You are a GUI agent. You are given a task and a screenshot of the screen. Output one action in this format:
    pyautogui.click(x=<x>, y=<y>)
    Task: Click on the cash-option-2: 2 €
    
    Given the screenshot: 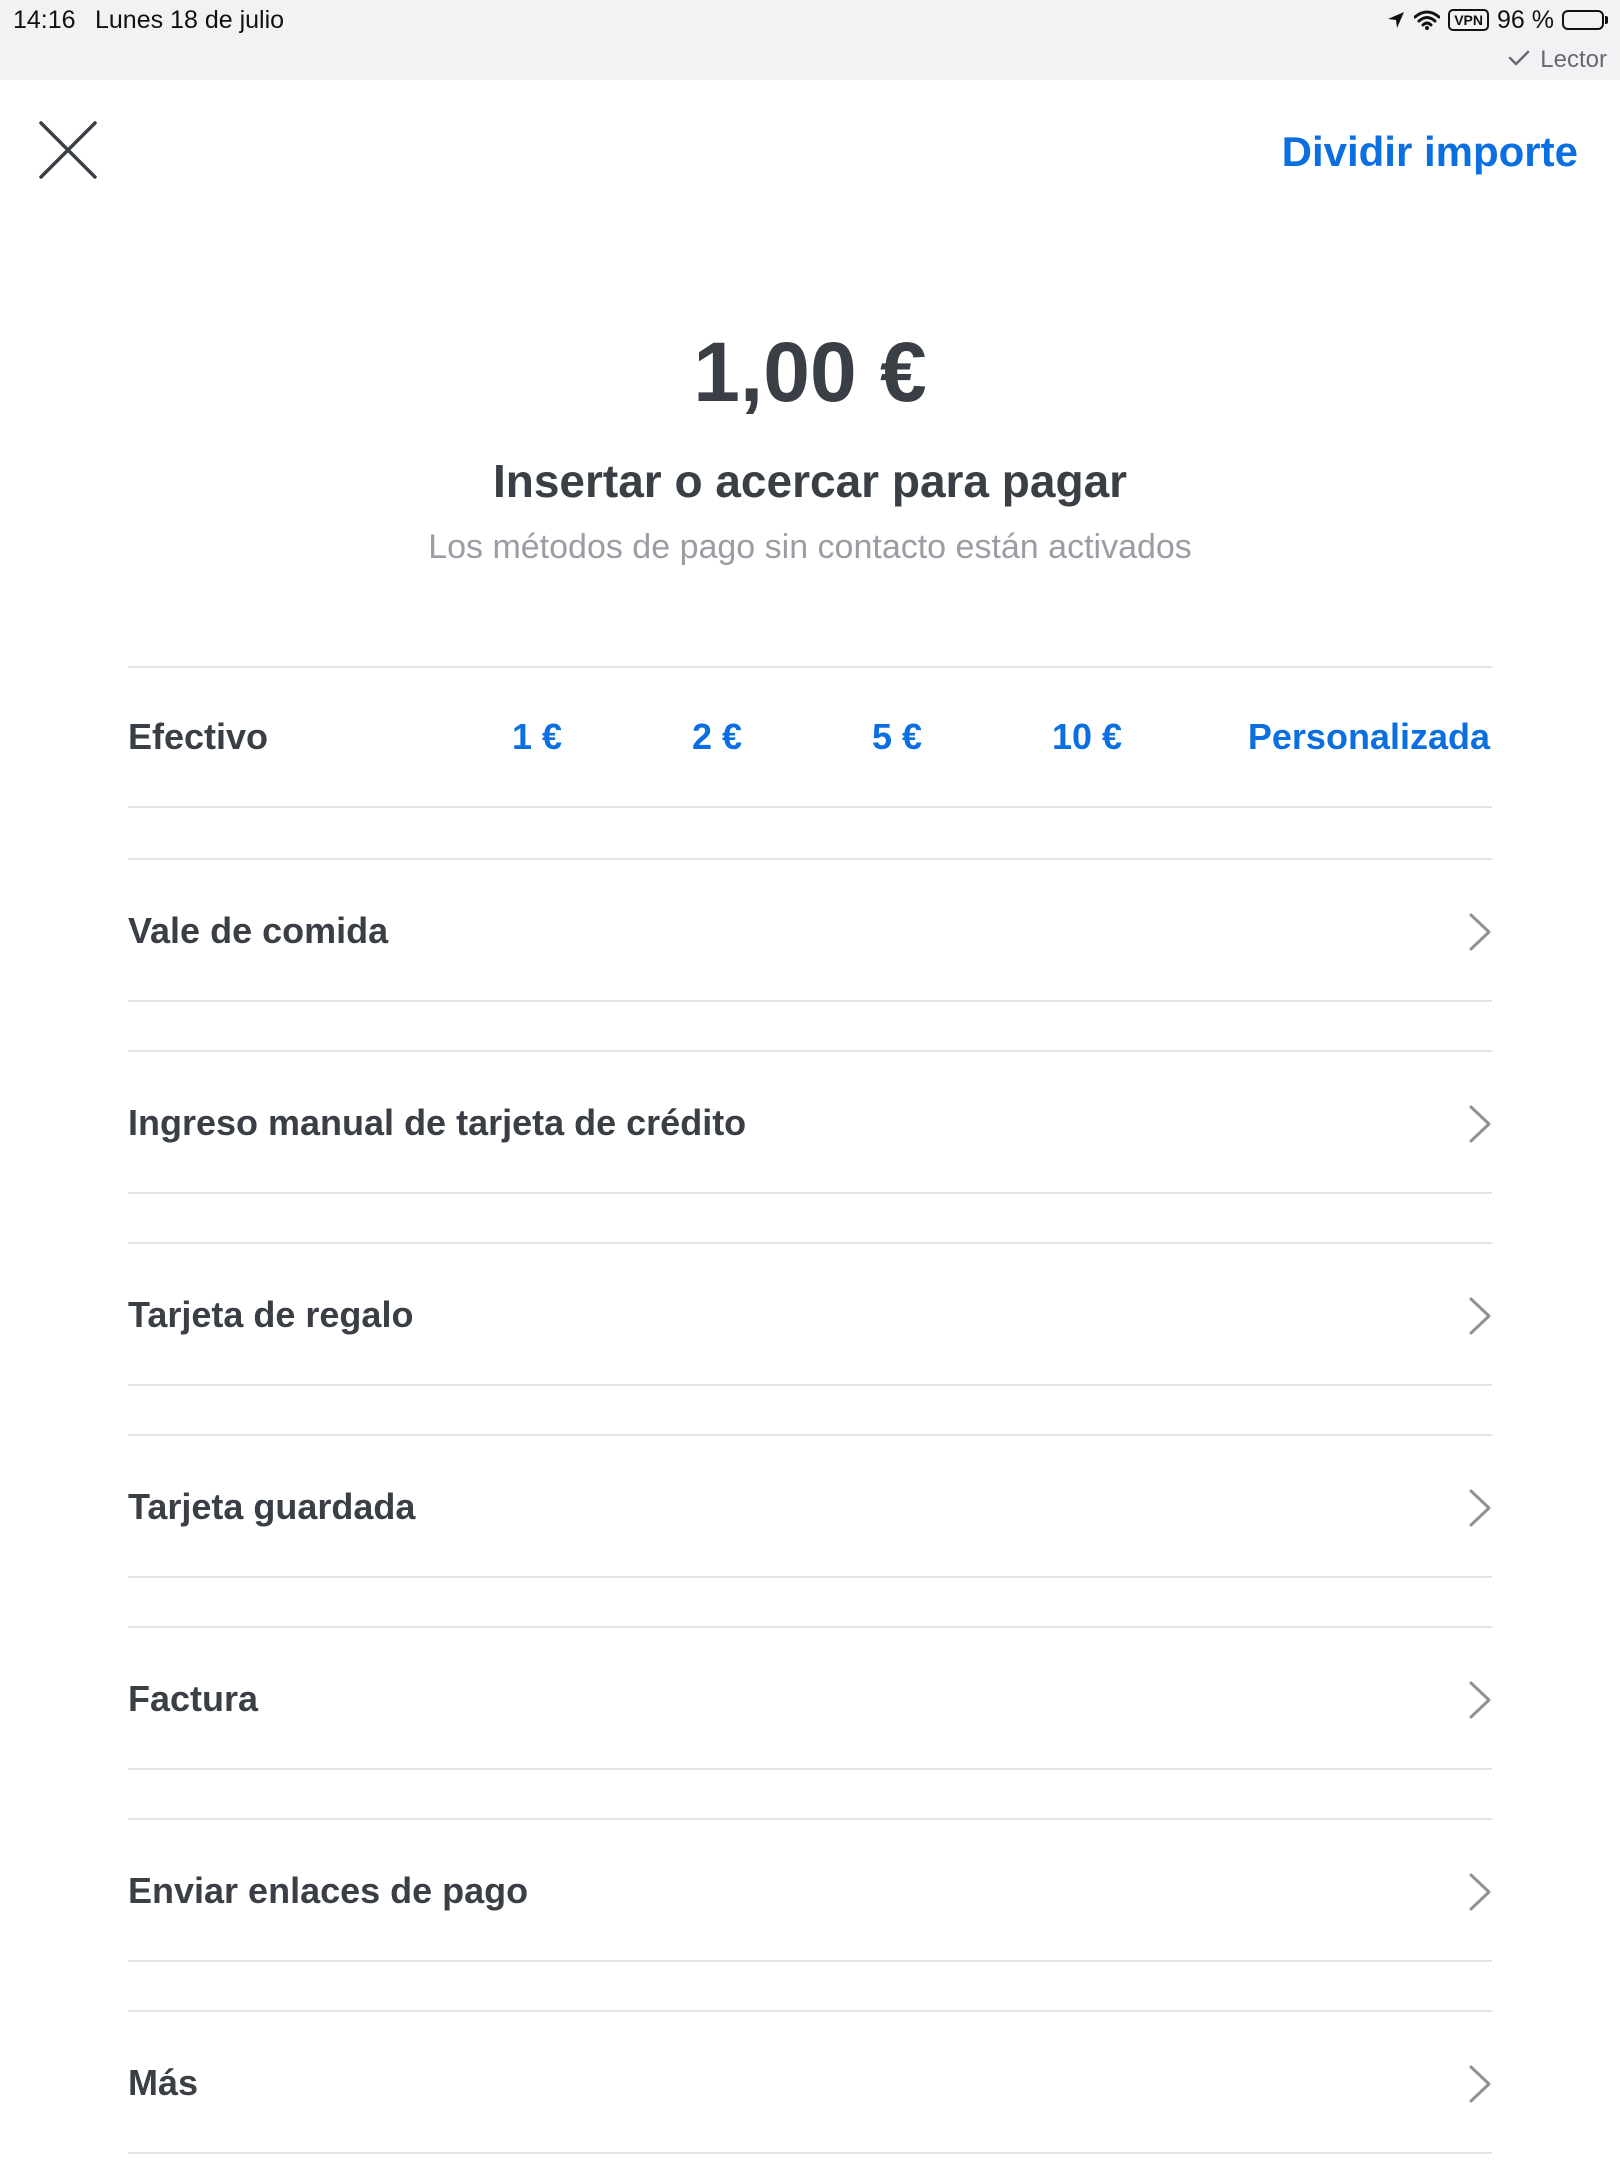 What is the action you would take?
    pyautogui.click(x=717, y=737)
    